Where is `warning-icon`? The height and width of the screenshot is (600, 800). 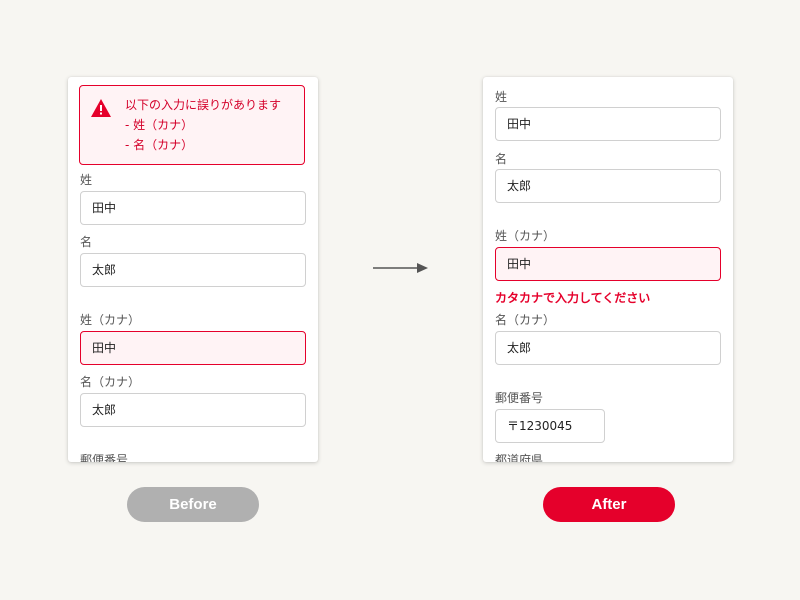 warning-icon is located at coordinates (101, 109).